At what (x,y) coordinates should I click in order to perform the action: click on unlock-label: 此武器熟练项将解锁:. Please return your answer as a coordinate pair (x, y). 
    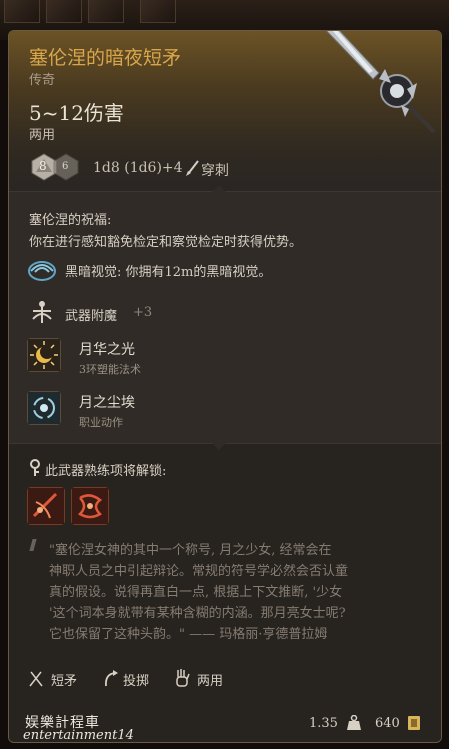
    Looking at the image, I should click on (106, 471).